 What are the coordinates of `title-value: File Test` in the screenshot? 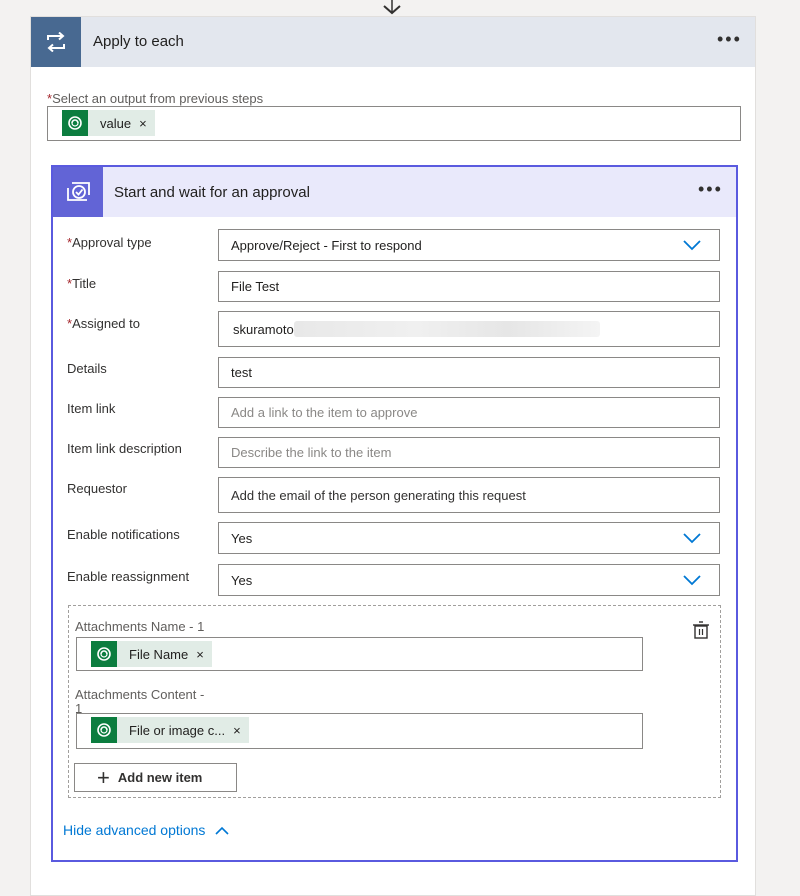 It's located at (255, 286).